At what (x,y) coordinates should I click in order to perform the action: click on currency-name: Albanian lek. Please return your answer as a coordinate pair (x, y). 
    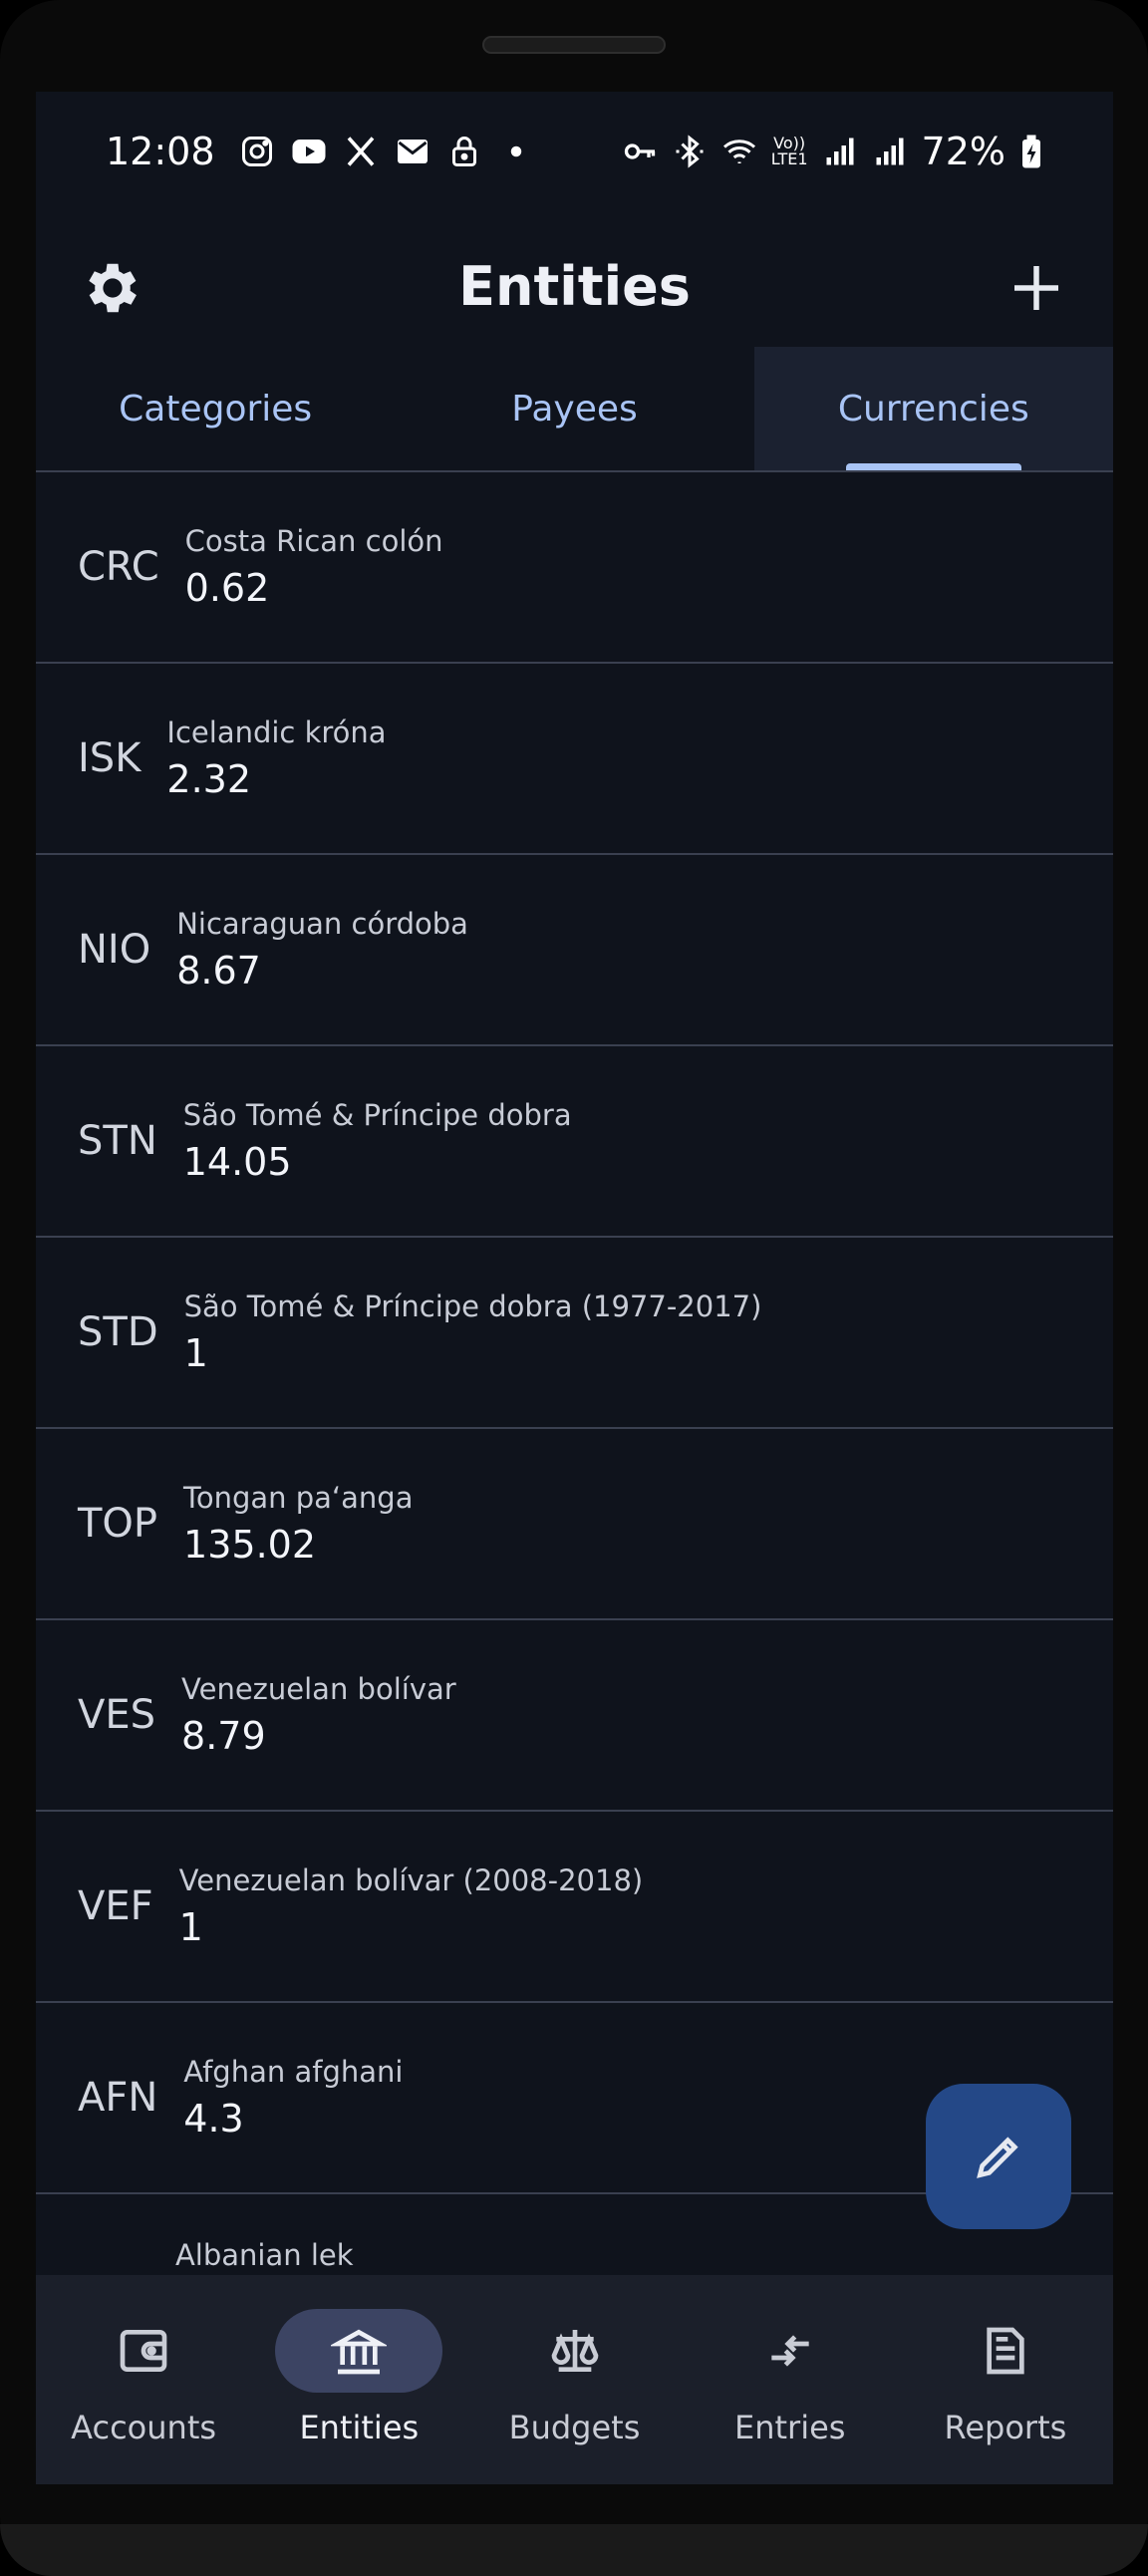
    Looking at the image, I should click on (264, 2255).